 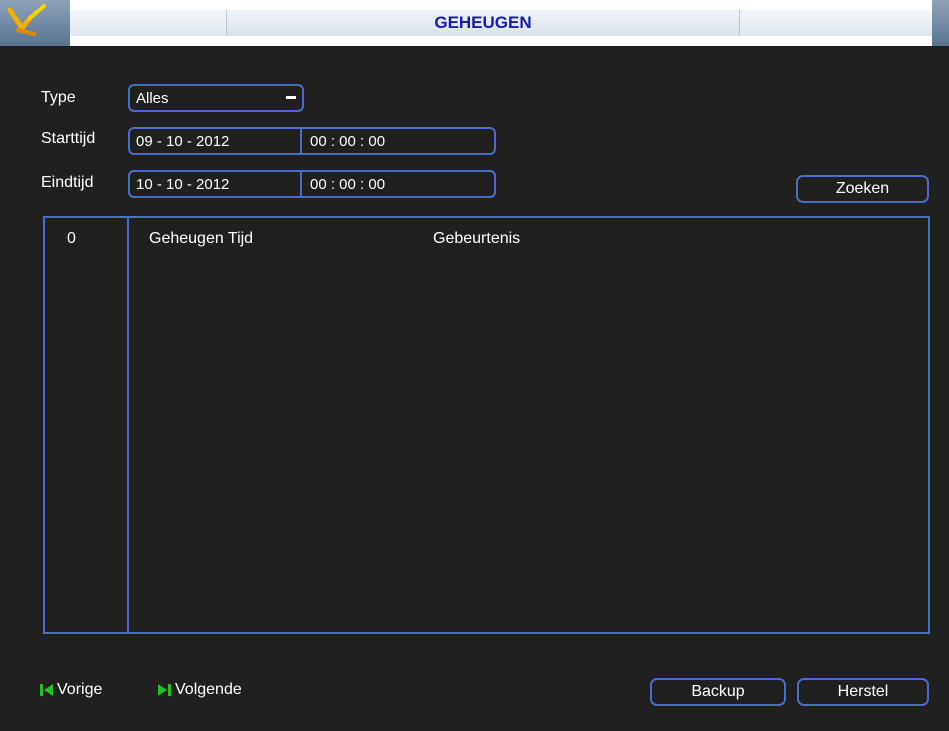 I want to click on title-bar-right-segment, so click(x=836, y=23).